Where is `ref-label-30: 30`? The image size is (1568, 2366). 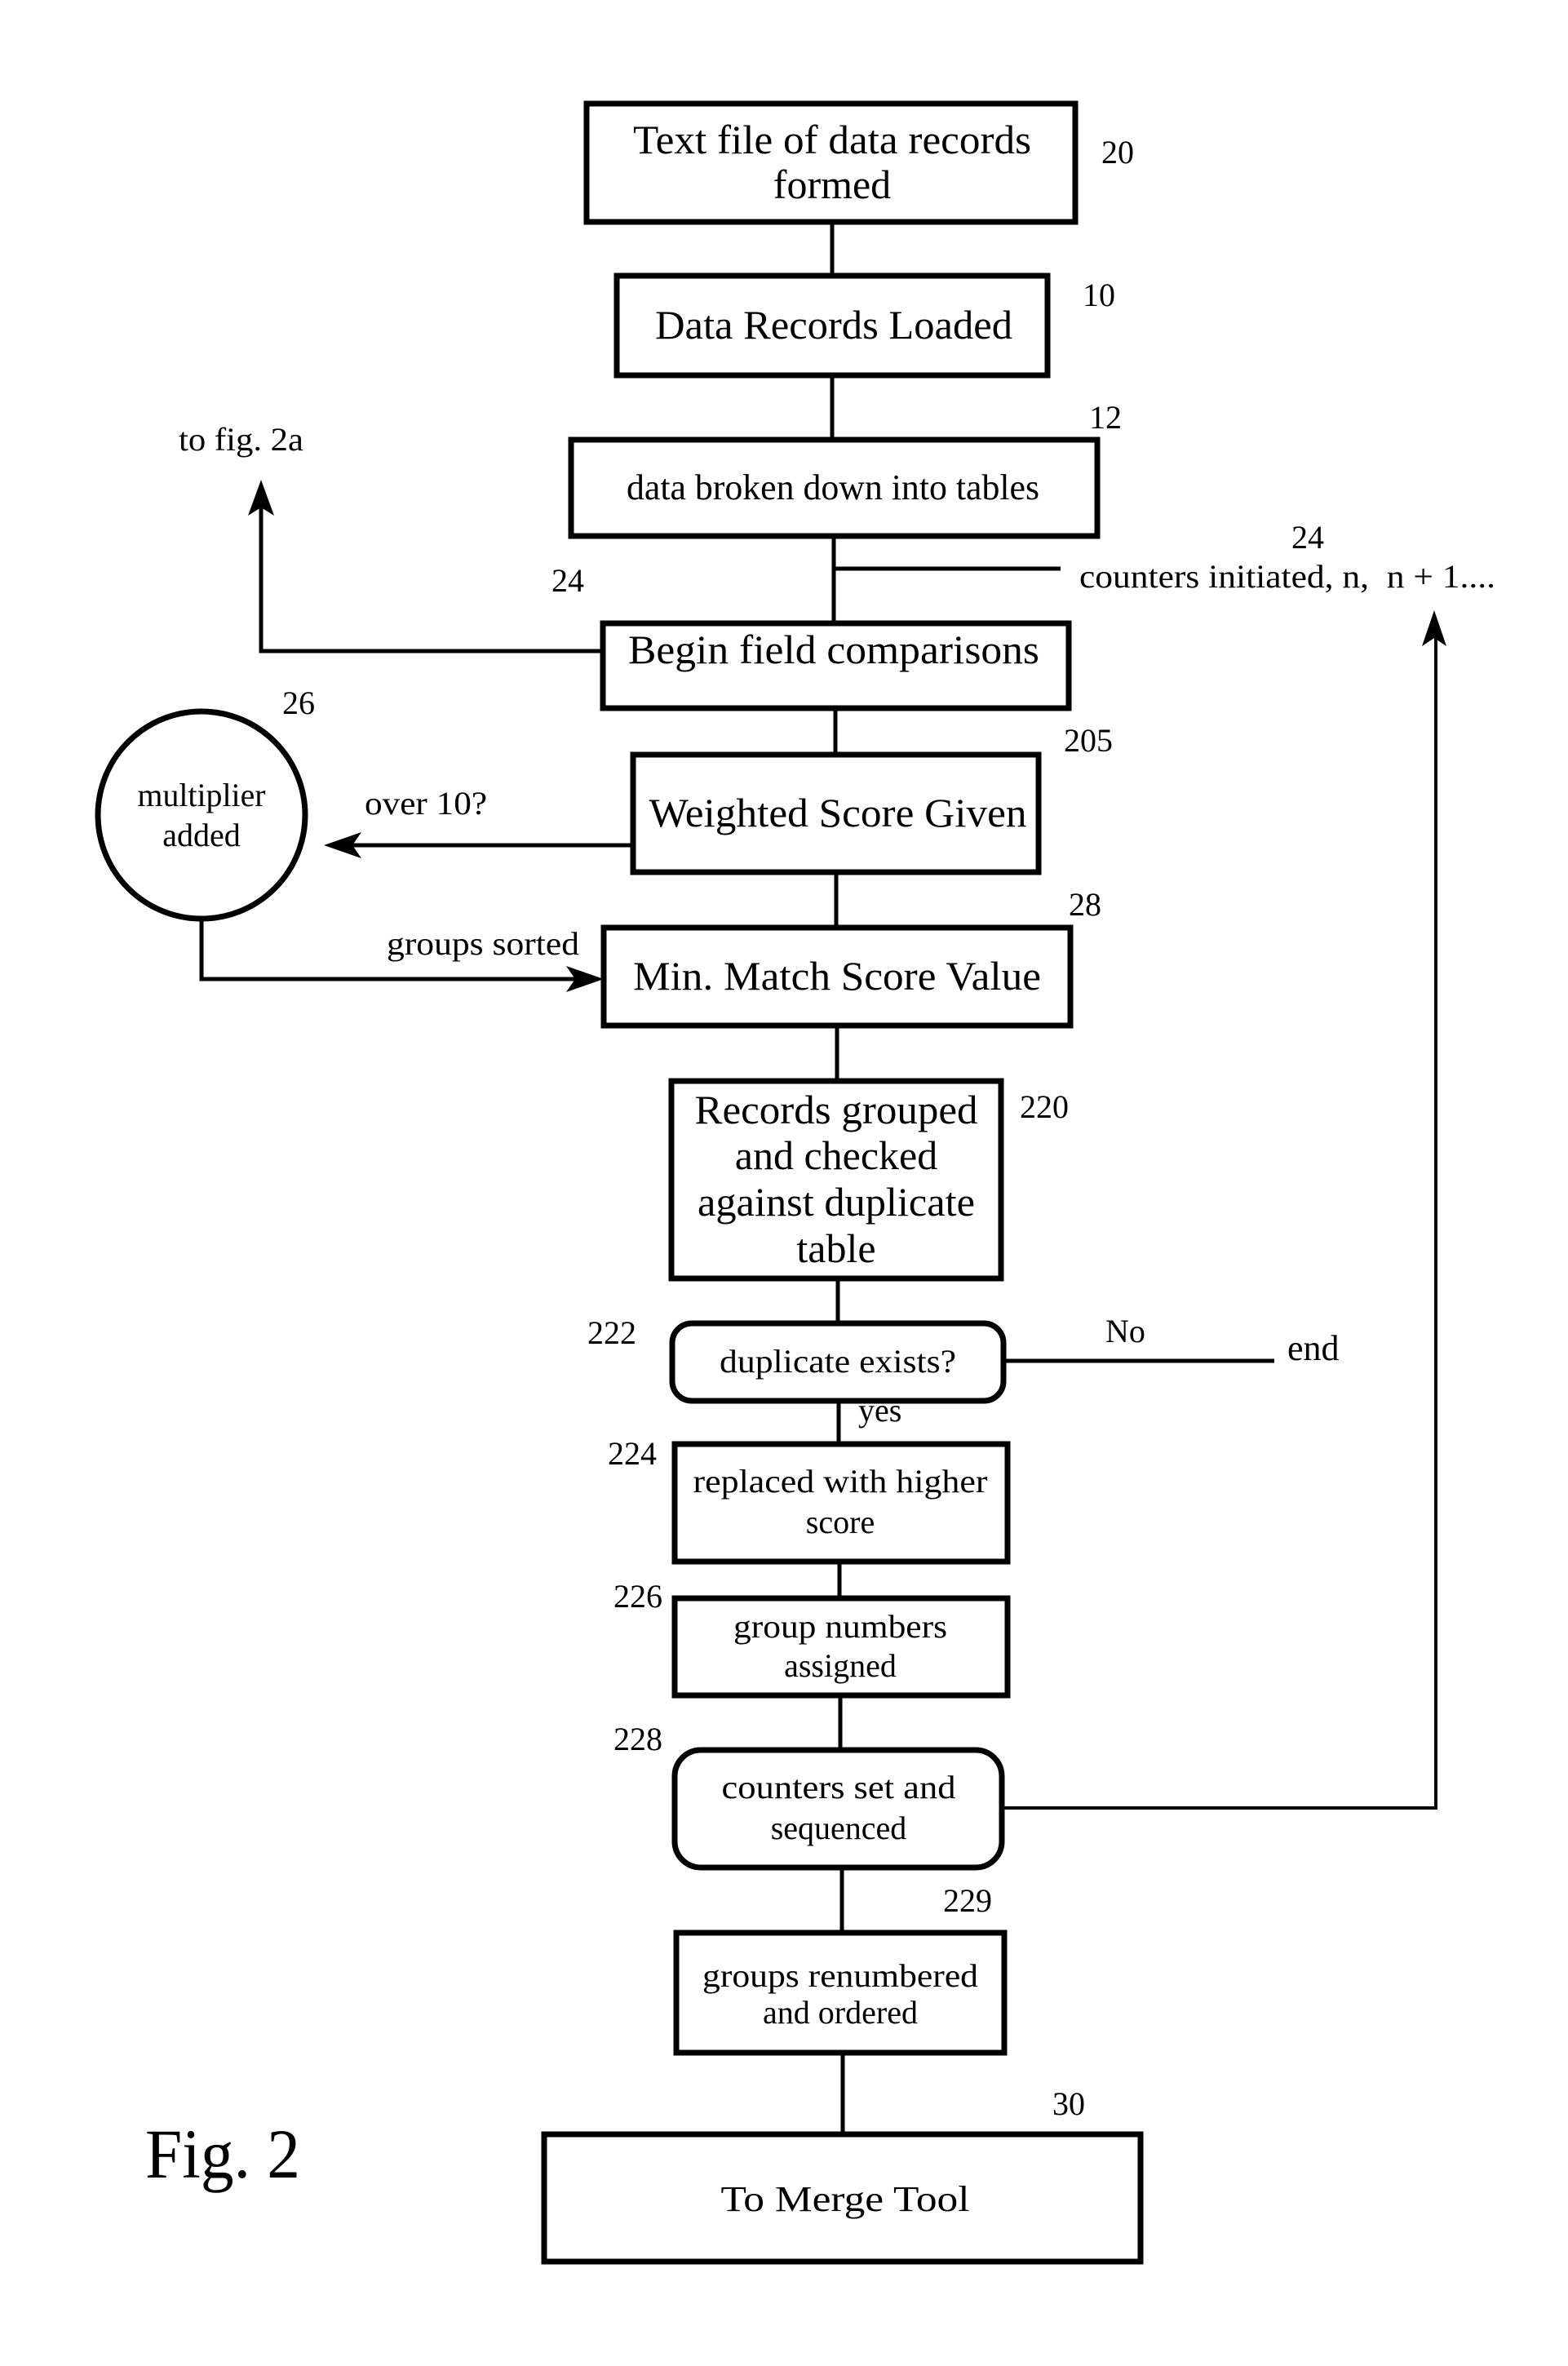 ref-label-30: 30 is located at coordinates (1068, 2103).